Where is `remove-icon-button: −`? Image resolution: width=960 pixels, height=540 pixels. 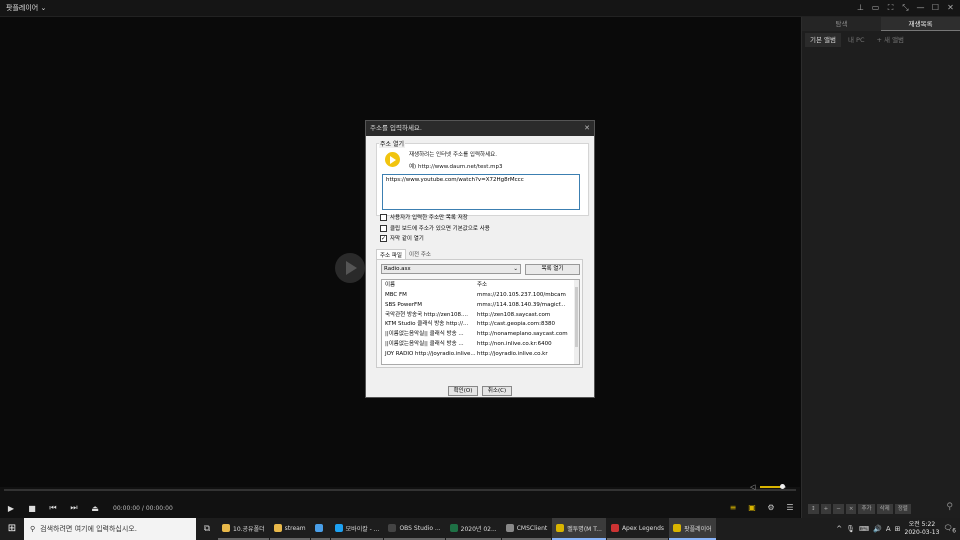 remove-icon-button: − is located at coordinates (838, 508).